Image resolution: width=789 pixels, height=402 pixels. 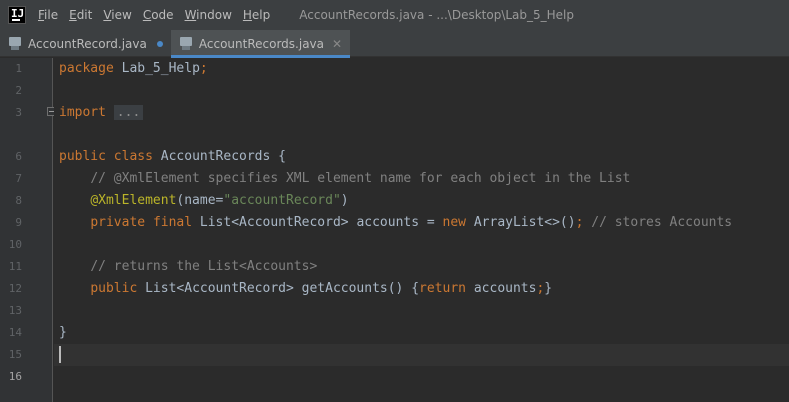 What do you see at coordinates (18, 90) in the screenshot?
I see `line-number: 2` at bounding box center [18, 90].